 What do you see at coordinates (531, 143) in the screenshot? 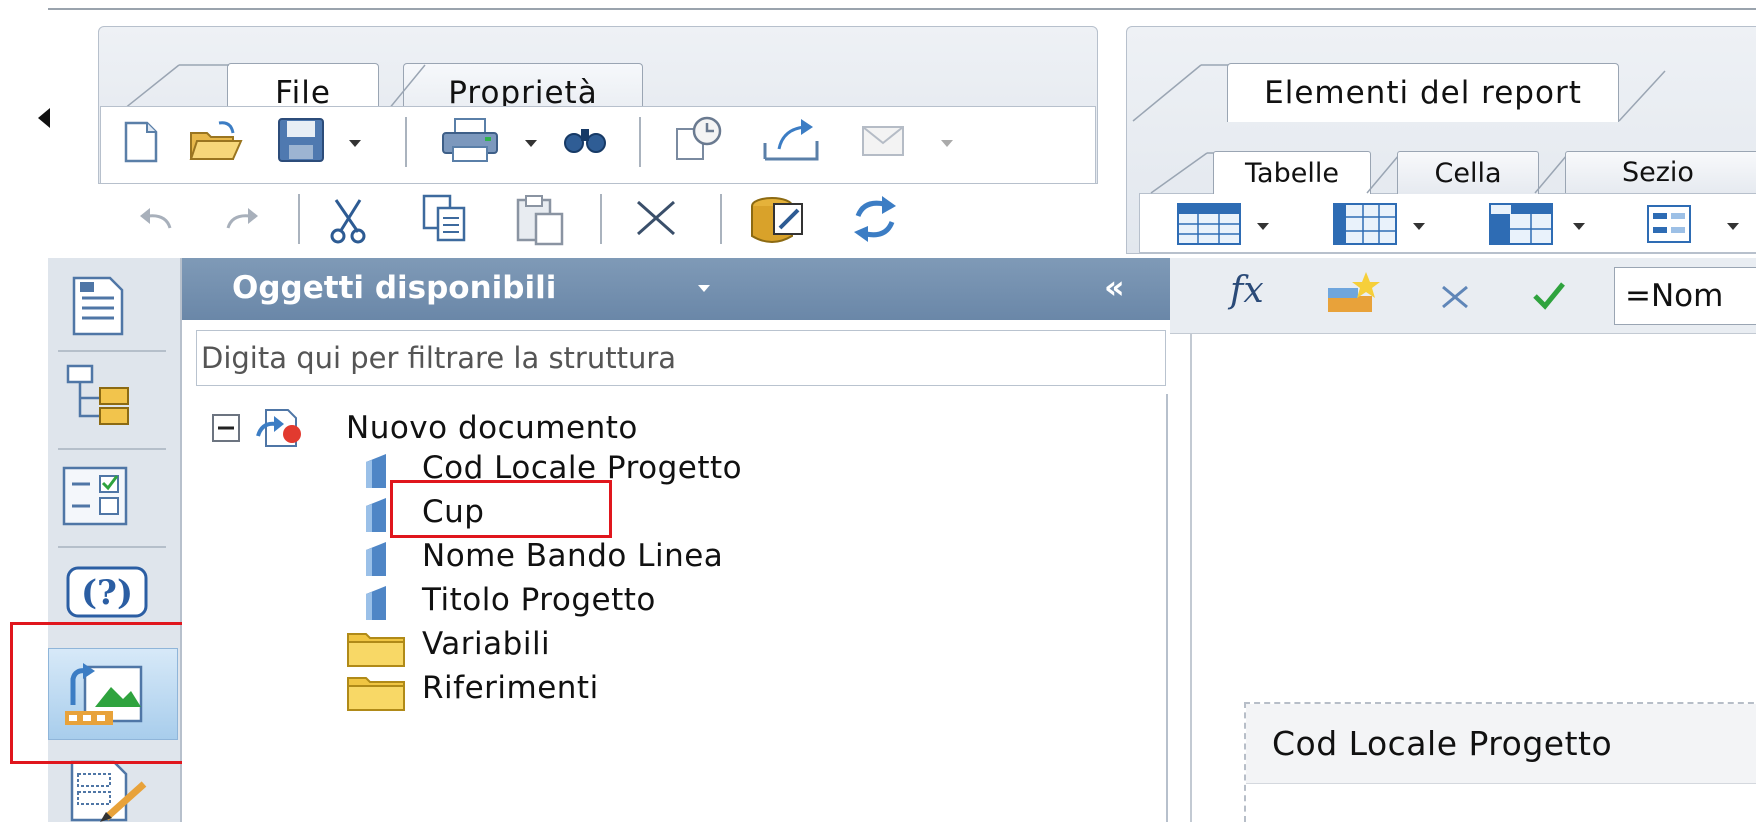
I see `print-dropdown-arrow` at bounding box center [531, 143].